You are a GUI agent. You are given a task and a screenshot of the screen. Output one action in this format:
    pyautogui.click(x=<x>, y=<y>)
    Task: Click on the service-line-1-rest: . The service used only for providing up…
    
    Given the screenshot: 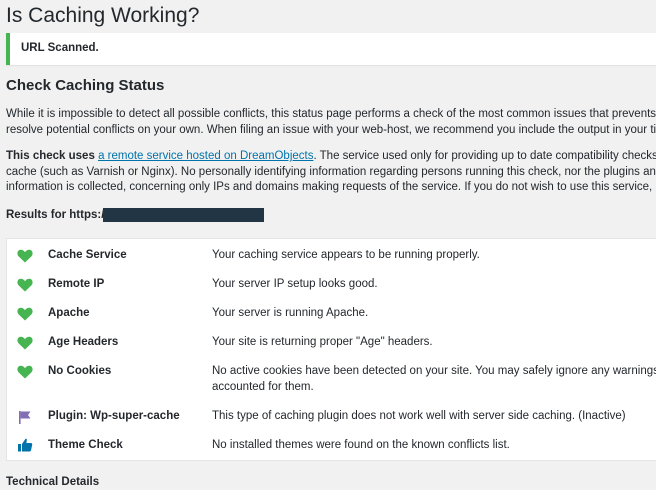 What is the action you would take?
    pyautogui.click(x=484, y=156)
    